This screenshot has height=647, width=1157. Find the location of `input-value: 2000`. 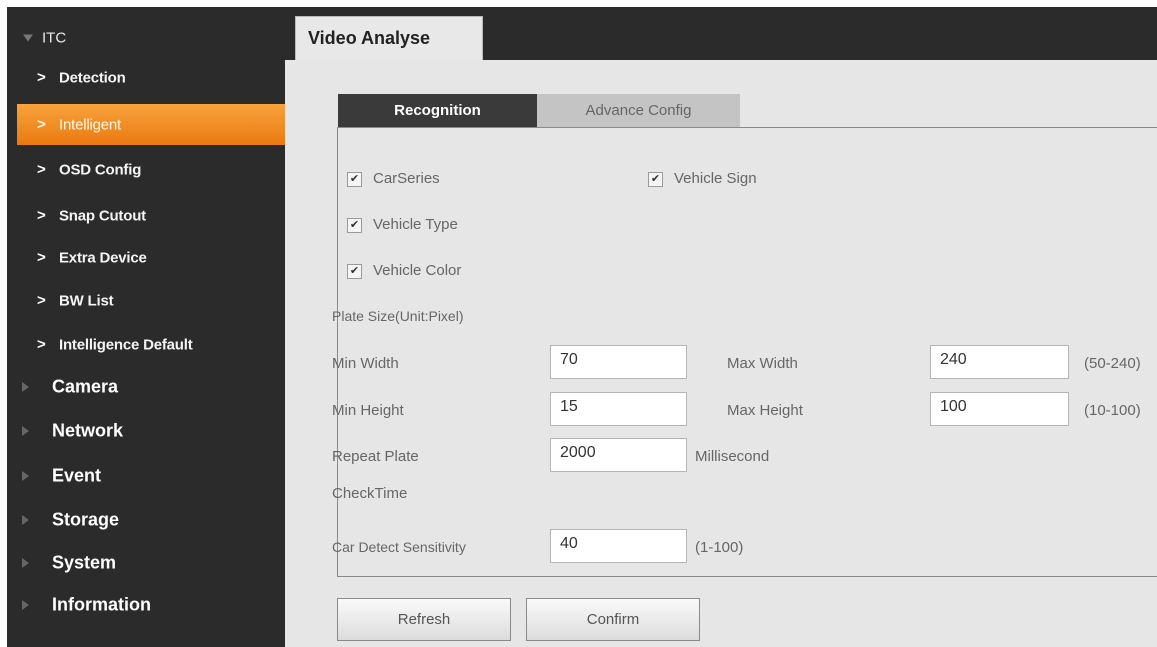

input-value: 2000 is located at coordinates (578, 452).